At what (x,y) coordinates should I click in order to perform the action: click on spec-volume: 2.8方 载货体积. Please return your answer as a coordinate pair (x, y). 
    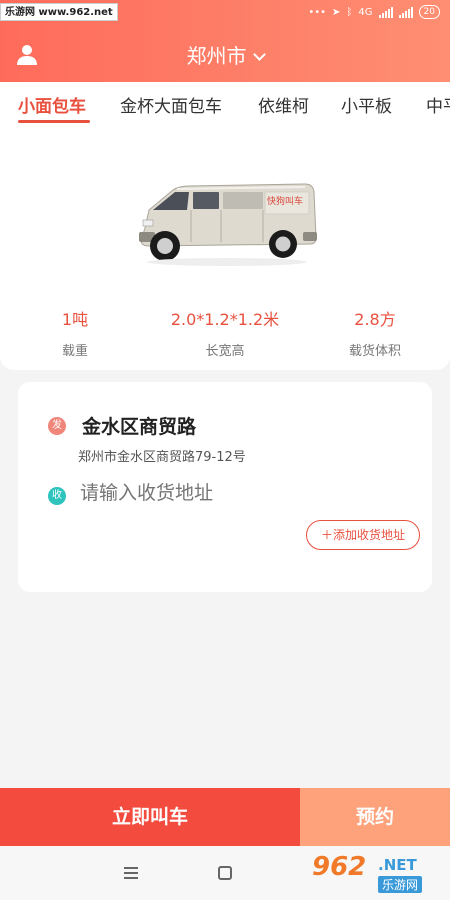
    Looking at the image, I should click on (375, 332).